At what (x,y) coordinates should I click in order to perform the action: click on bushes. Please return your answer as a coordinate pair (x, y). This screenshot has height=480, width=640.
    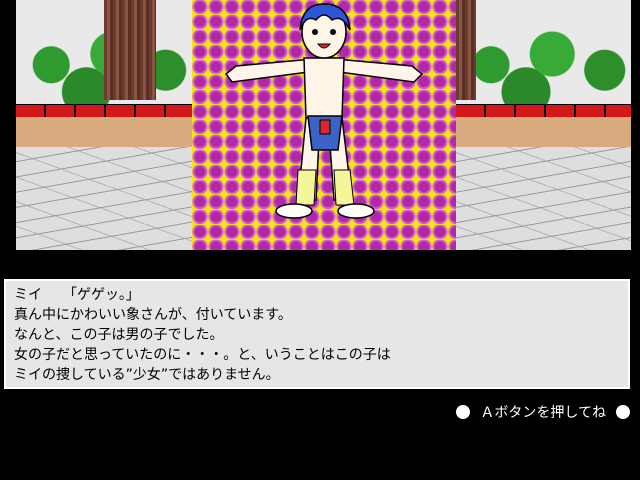
    Looking at the image, I should click on (543, 54).